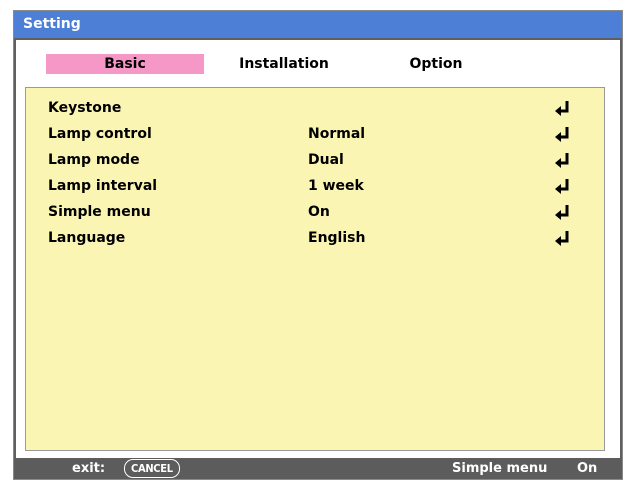 This screenshot has width=636, height=487. What do you see at coordinates (337, 134) in the screenshot?
I see `menu-item-value: Normal` at bounding box center [337, 134].